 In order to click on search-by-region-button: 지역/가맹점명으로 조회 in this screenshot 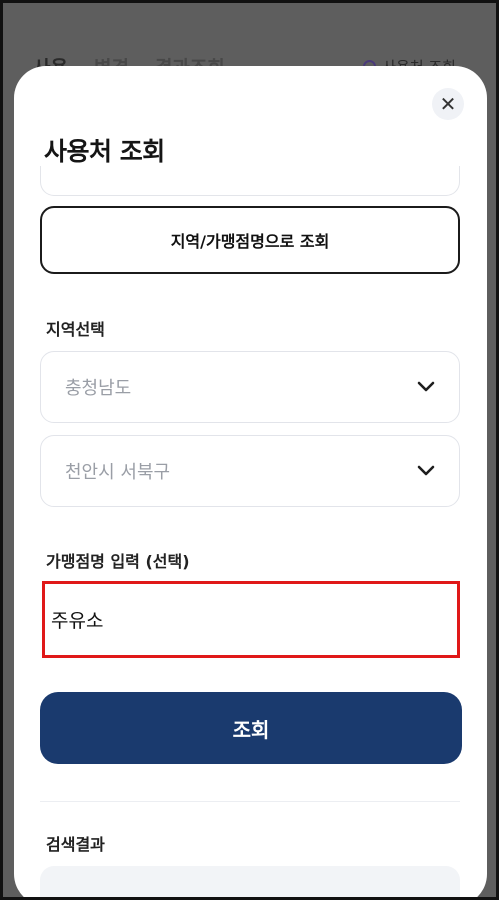, I will do `click(250, 240)`.